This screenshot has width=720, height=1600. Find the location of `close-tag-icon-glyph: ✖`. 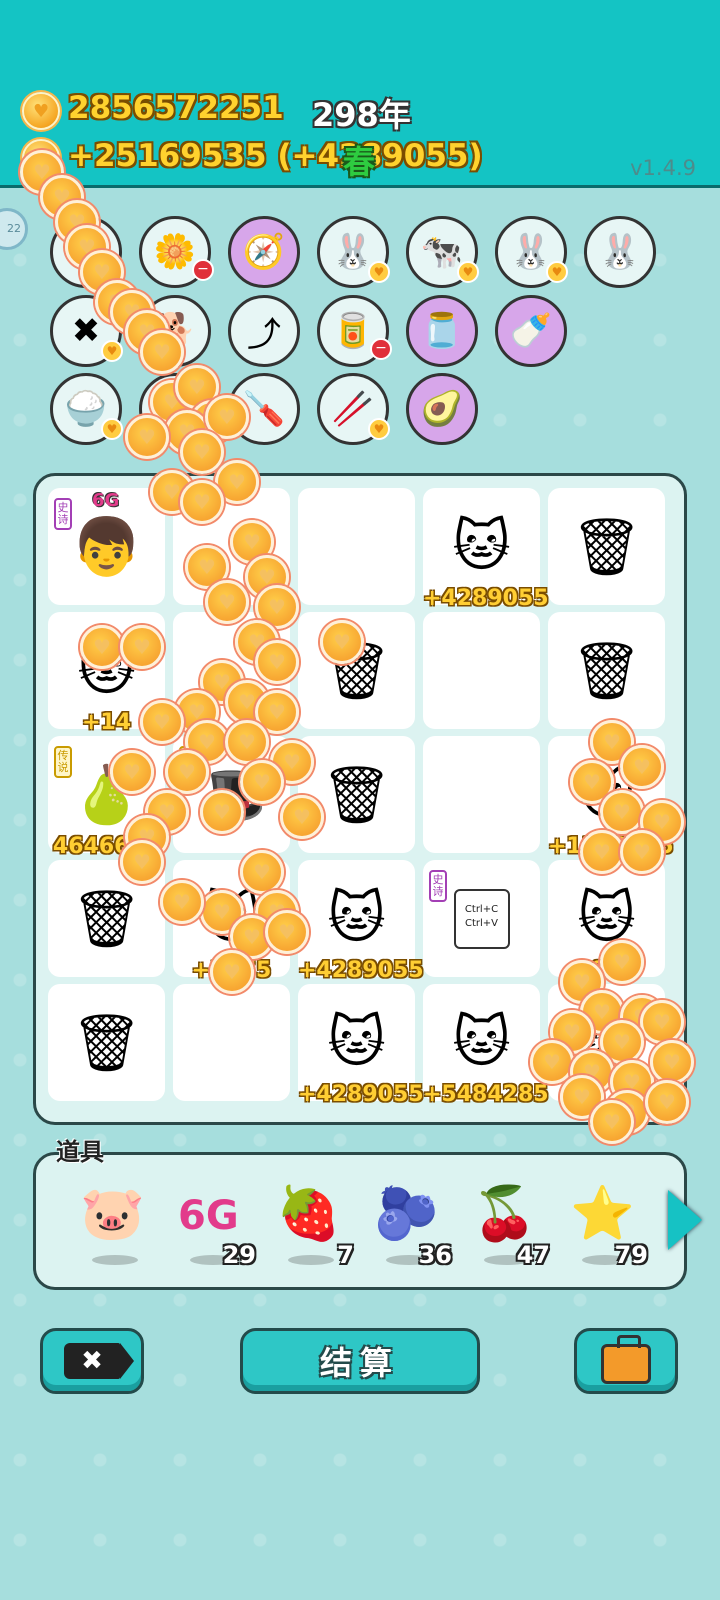

close-tag-icon-glyph: ✖ is located at coordinates (86, 331).